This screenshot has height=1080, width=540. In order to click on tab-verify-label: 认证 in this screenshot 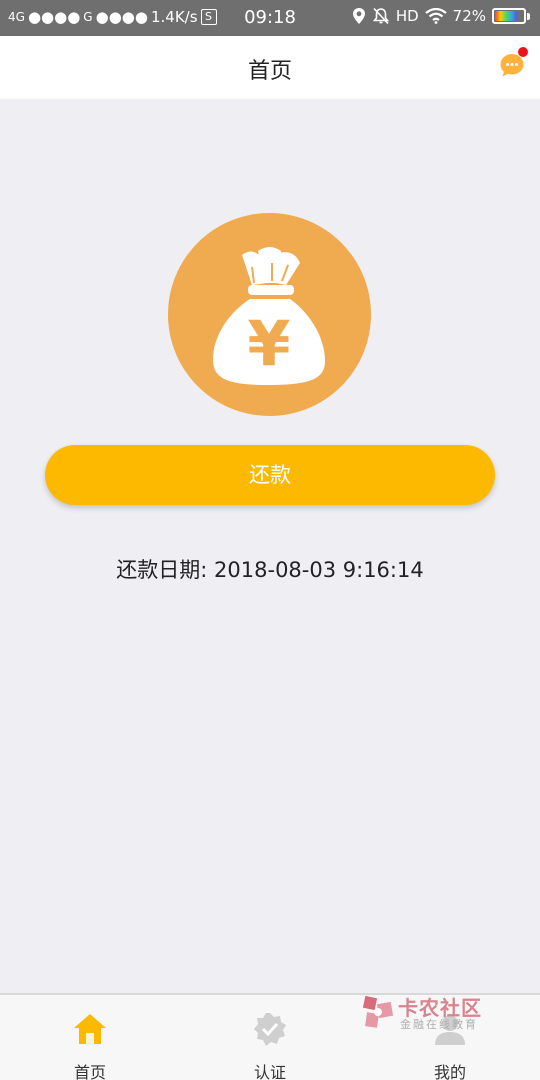, I will do `click(269, 1071)`.